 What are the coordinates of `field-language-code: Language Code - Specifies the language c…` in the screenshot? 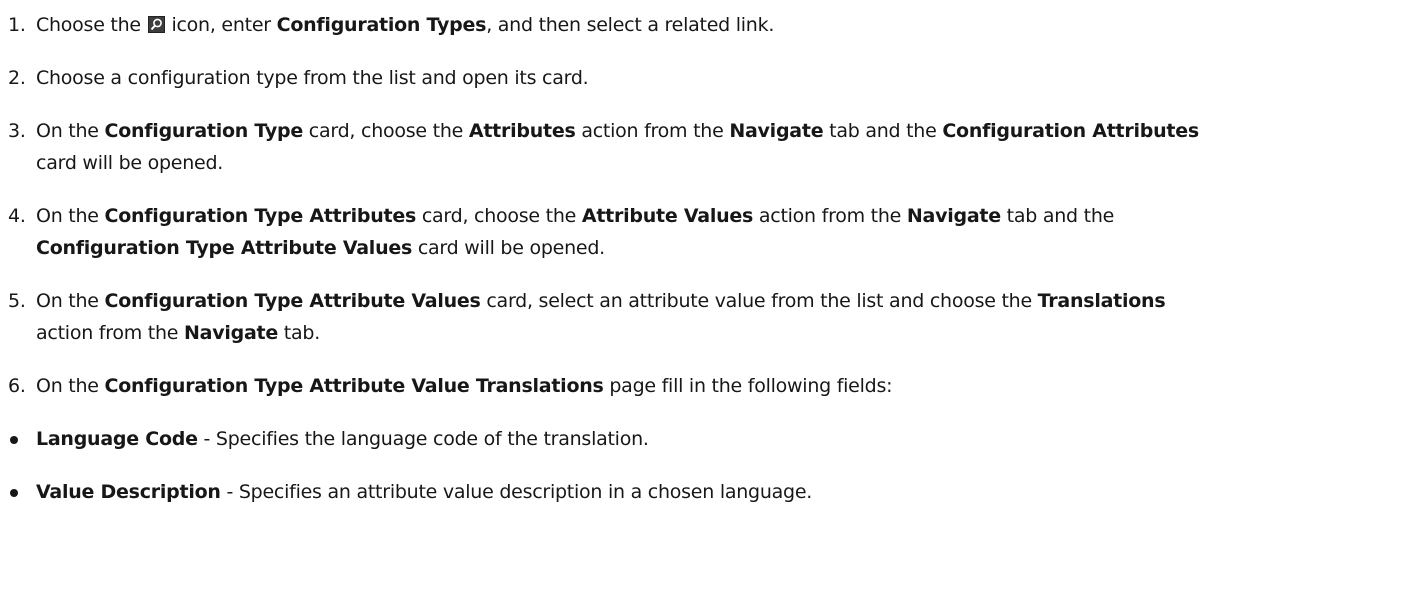 It's located at (710, 439).